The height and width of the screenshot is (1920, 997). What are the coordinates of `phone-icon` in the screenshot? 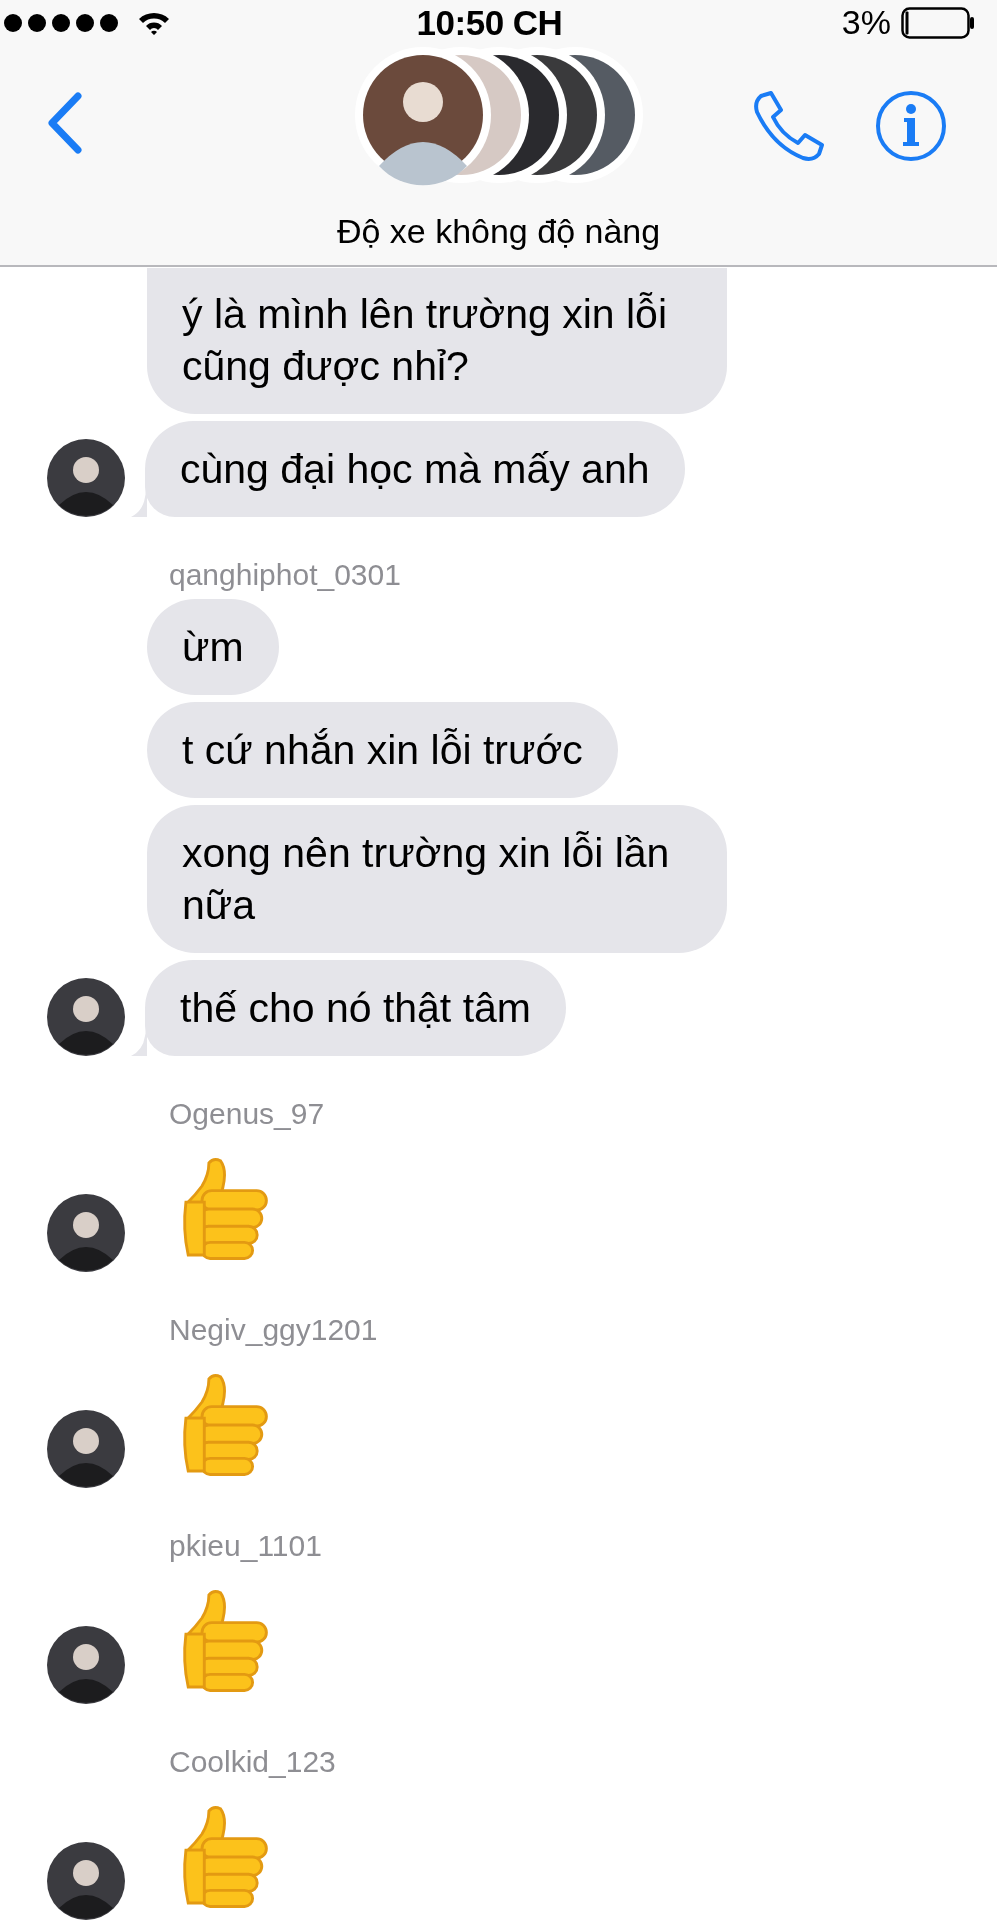 It's located at (788, 126).